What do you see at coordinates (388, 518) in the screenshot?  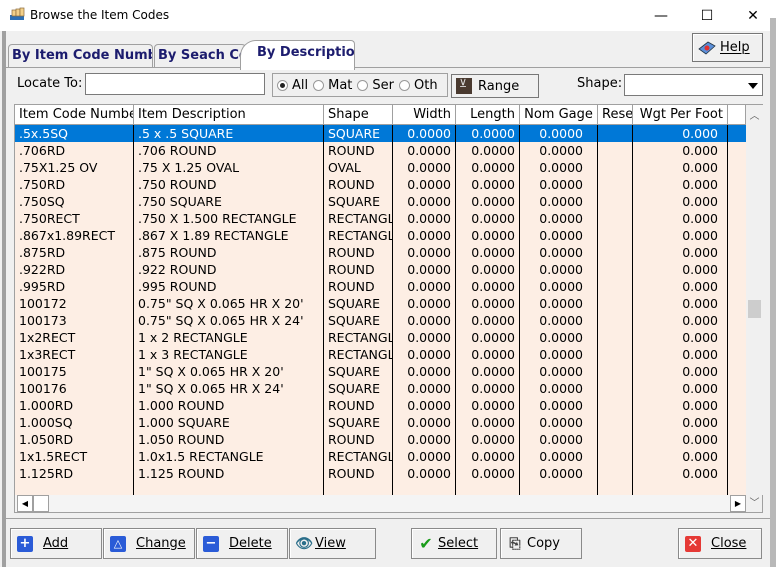 I see `divider` at bounding box center [388, 518].